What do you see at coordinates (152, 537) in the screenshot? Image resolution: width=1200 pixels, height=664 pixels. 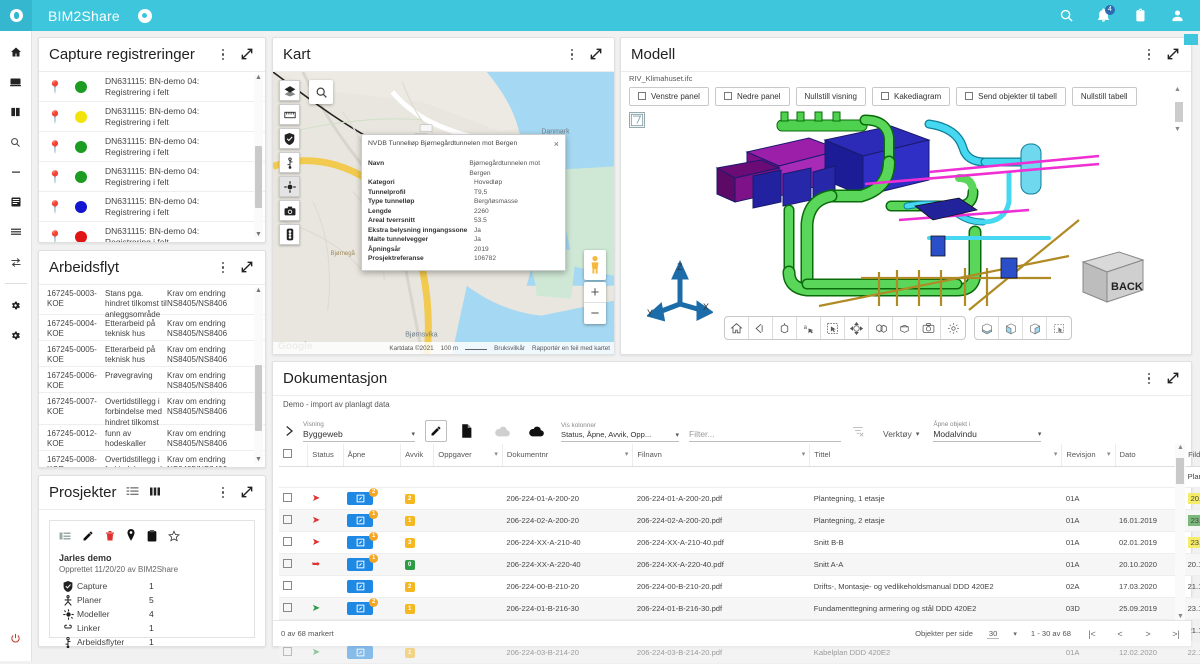 I see `clipboard-icon` at bounding box center [152, 537].